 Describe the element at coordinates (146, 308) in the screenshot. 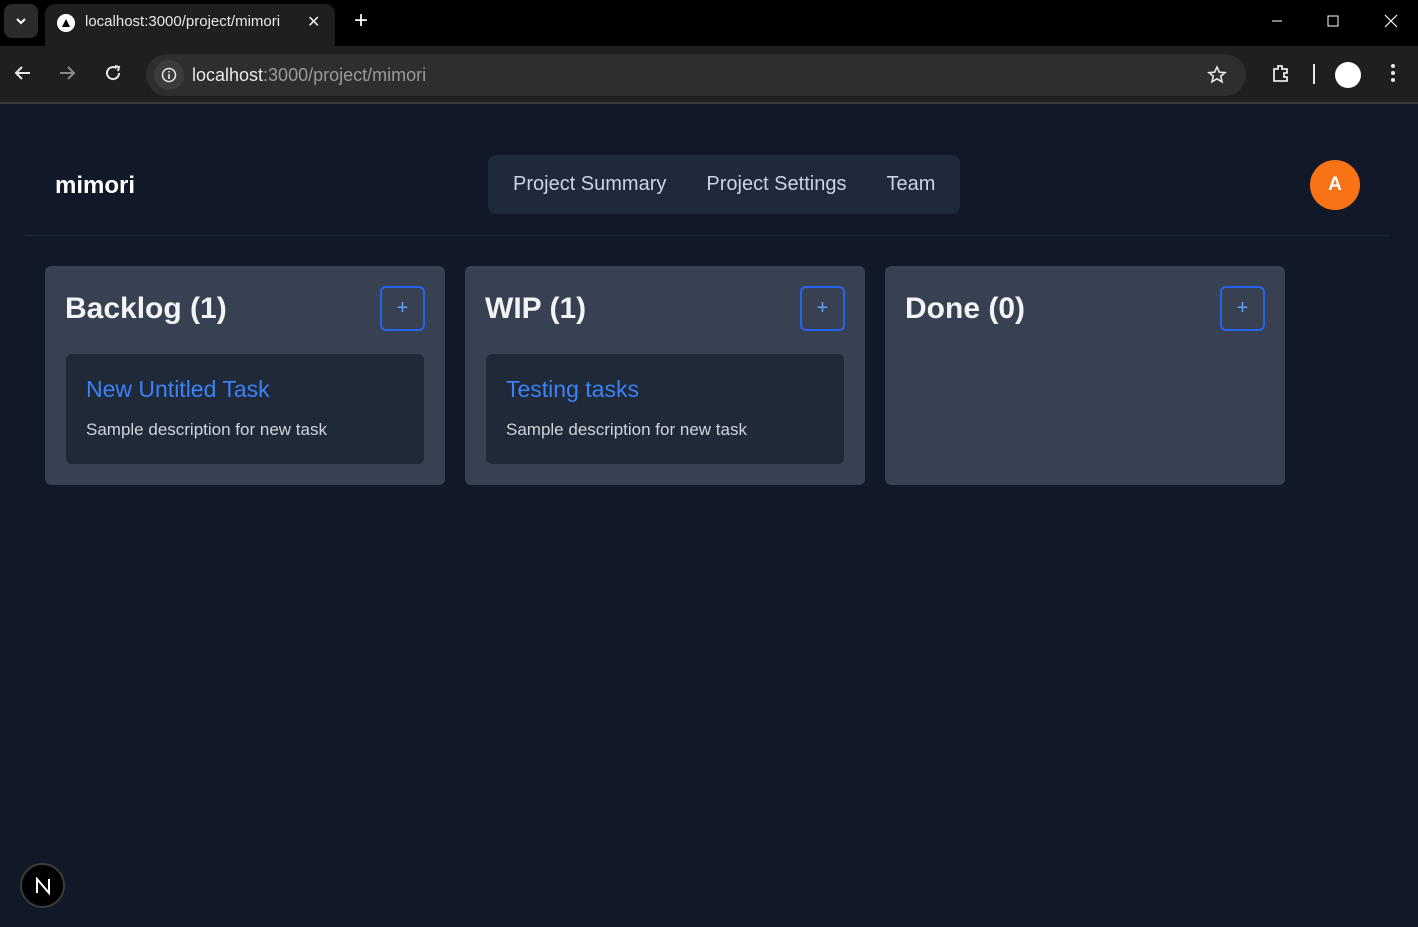

I see `column-title: Backlog (1)` at that location.